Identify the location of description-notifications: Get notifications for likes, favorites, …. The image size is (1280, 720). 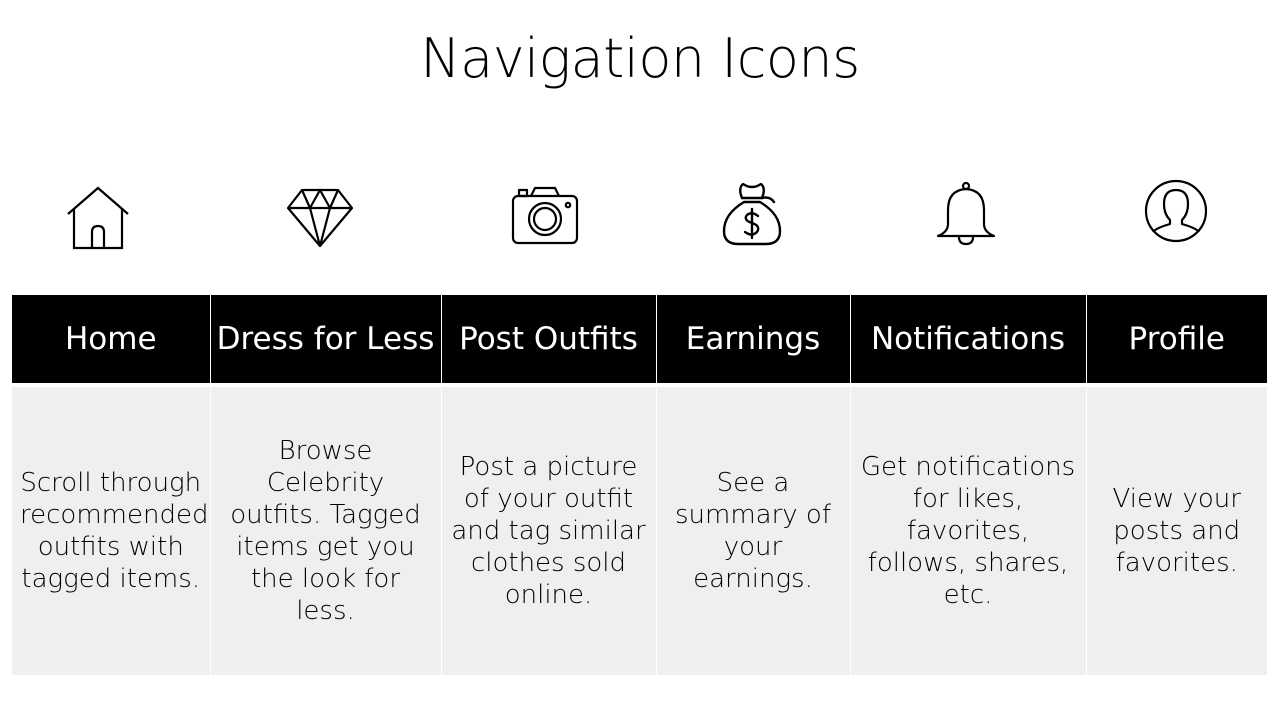
(968, 529).